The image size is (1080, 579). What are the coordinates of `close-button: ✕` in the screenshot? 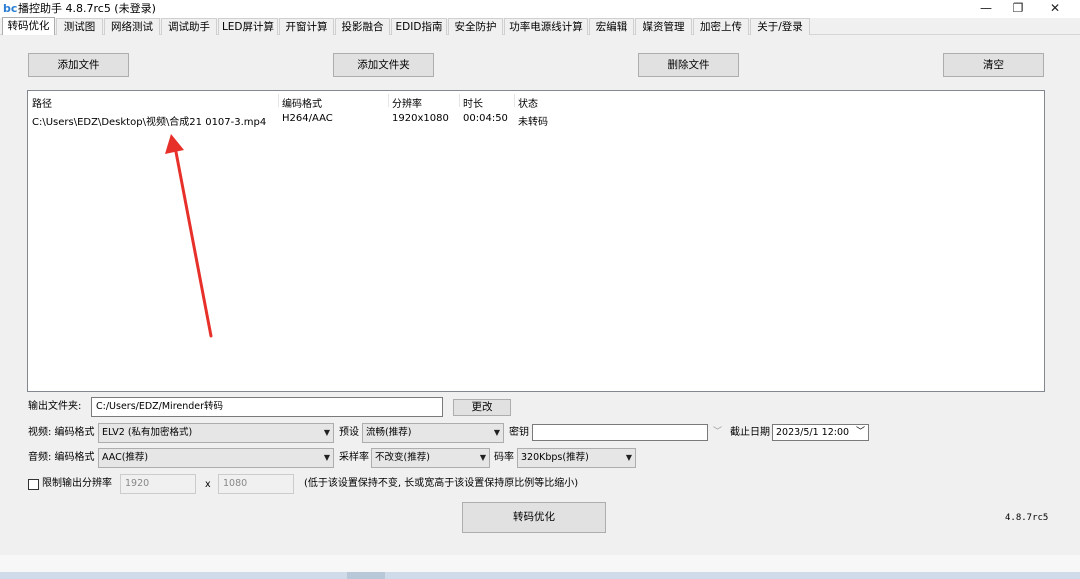 It's located at (1055, 9).